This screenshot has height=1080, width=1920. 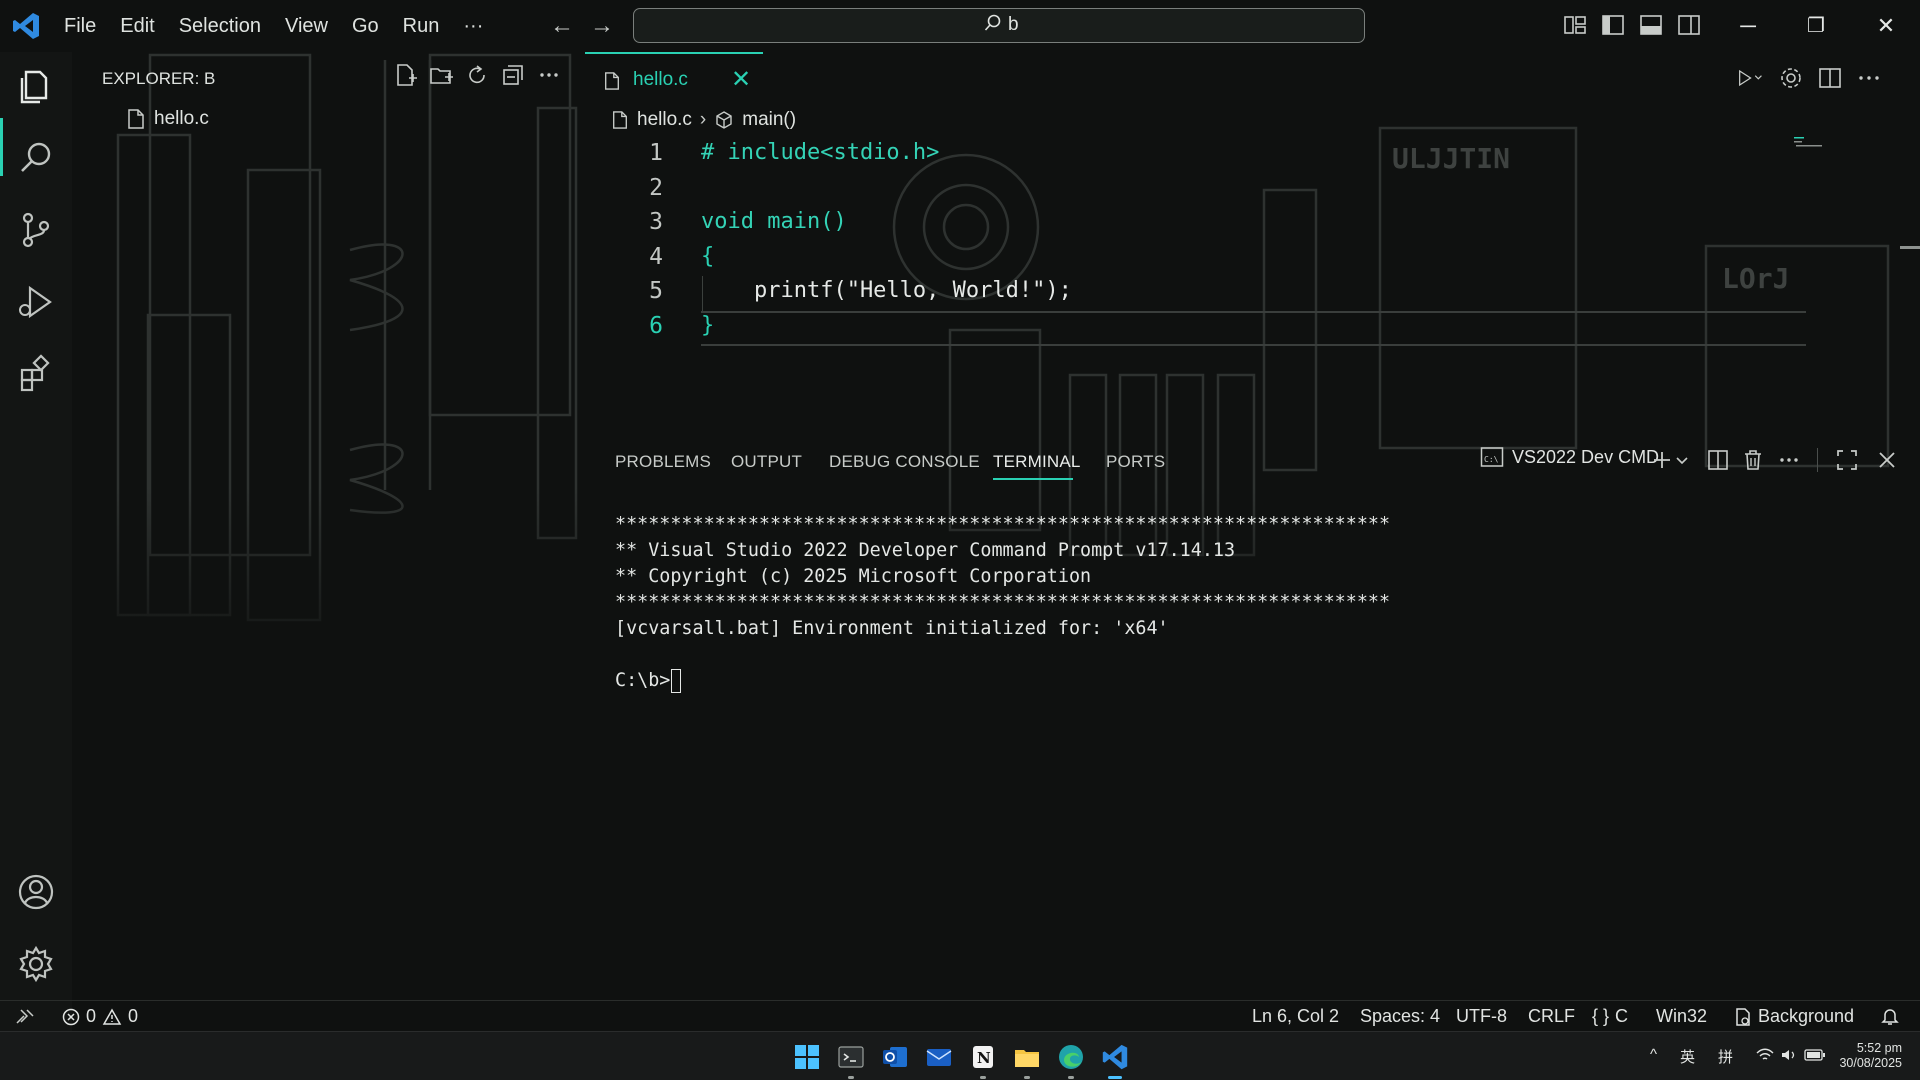 What do you see at coordinates (1115, 1057) in the screenshot?
I see `vscode-app-icon` at bounding box center [1115, 1057].